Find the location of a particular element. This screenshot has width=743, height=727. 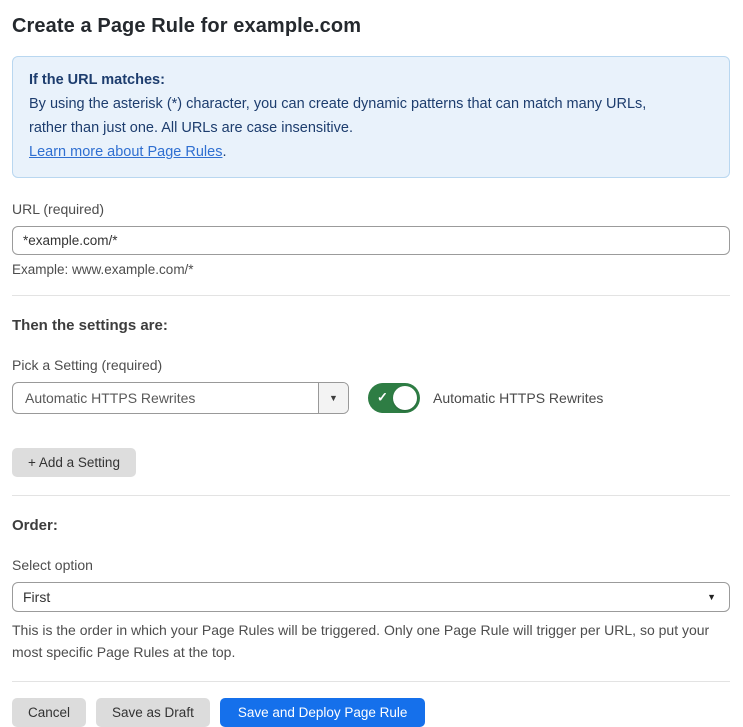

setting-dropdown-arrow-button: ▼ is located at coordinates (333, 398).